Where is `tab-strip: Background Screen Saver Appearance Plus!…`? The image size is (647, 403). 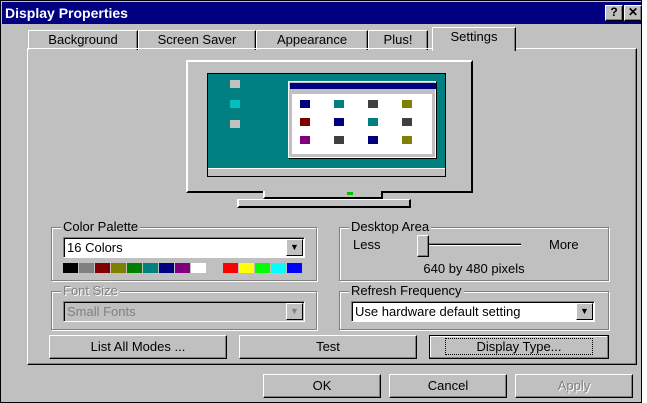
tab-strip: Background Screen Saver Appearance Plus!… is located at coordinates (321, 38).